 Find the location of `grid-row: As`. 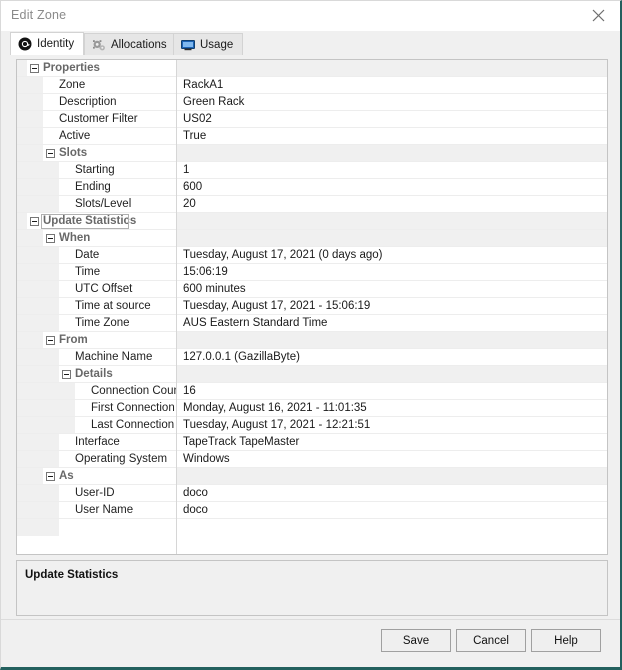

grid-row: As is located at coordinates (312, 476).